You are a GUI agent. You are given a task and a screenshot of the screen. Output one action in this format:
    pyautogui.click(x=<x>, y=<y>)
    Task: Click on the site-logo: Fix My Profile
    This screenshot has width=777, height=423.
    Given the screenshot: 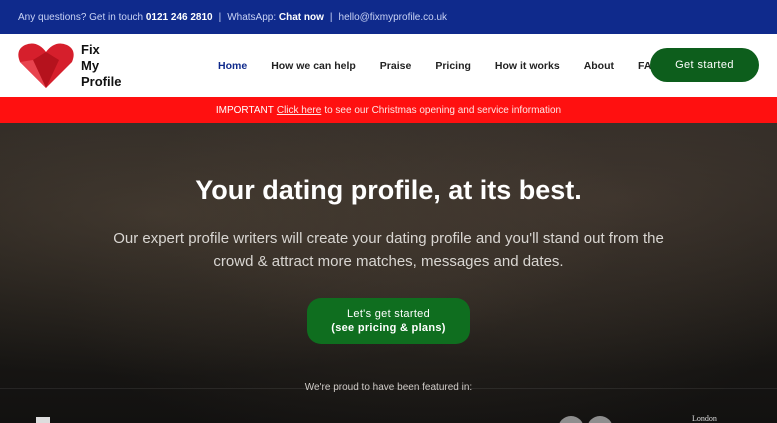 What is the action you would take?
    pyautogui.click(x=72, y=66)
    